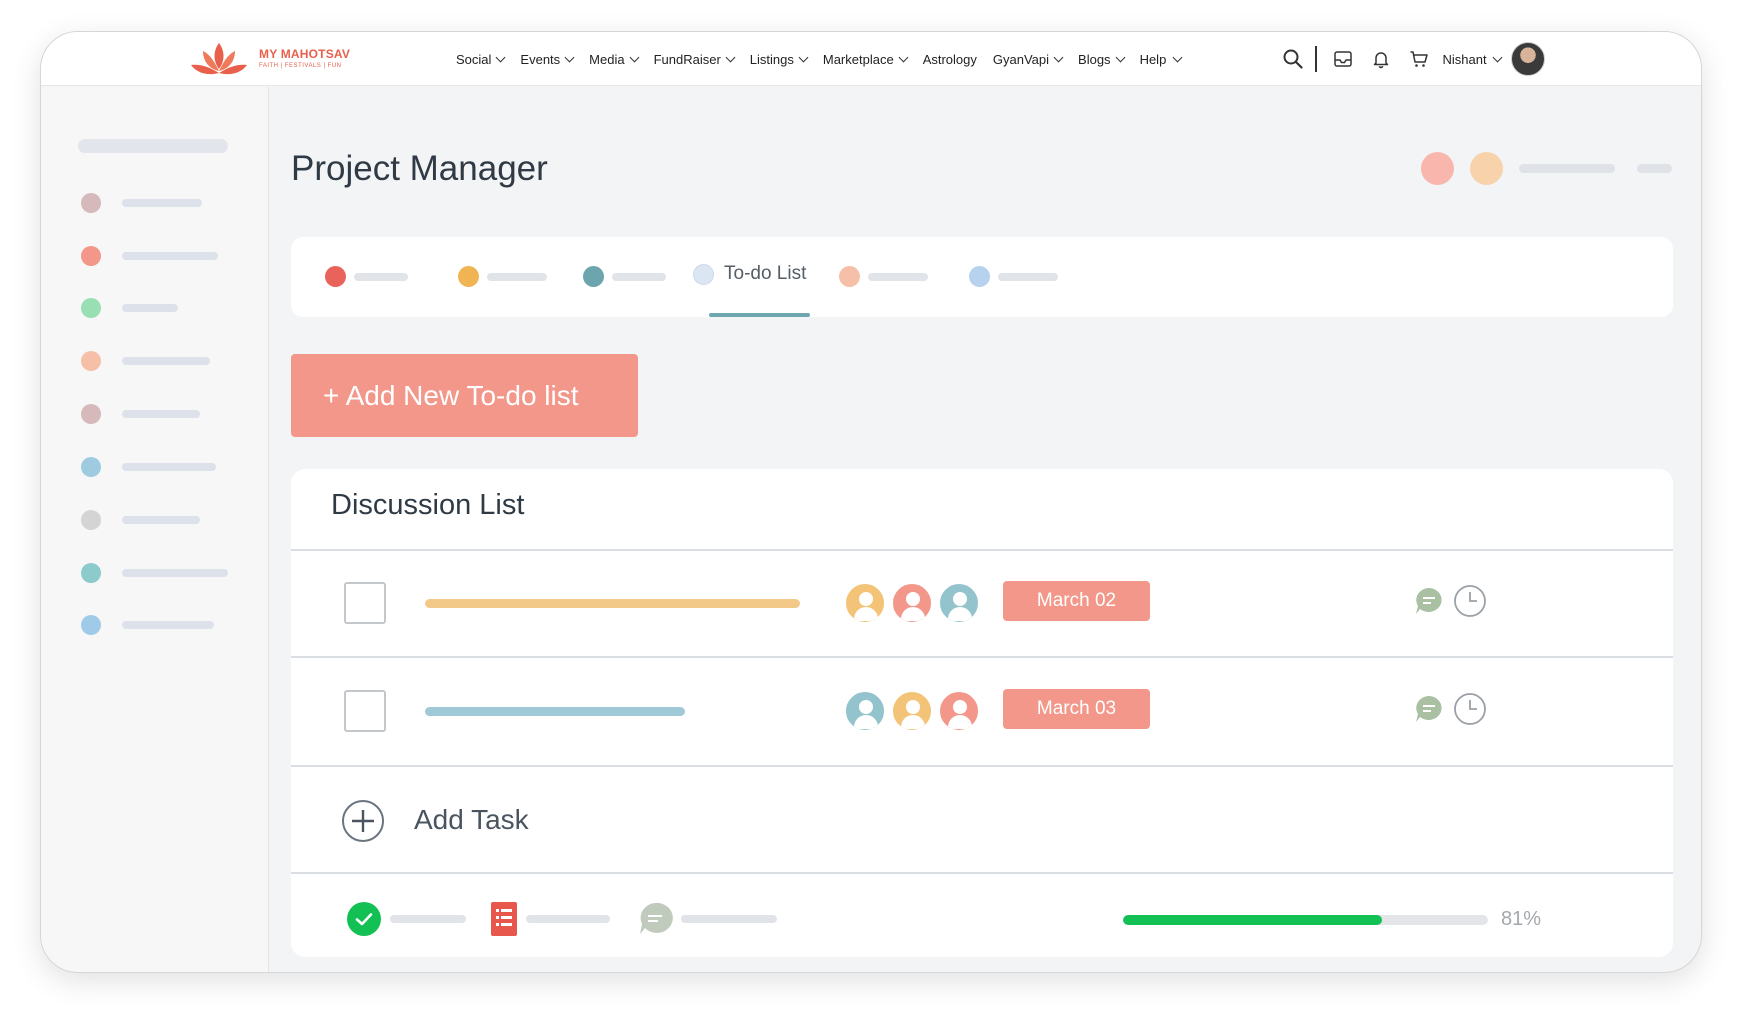  What do you see at coordinates (428, 505) in the screenshot?
I see `discussion-list-title: Discussion List` at bounding box center [428, 505].